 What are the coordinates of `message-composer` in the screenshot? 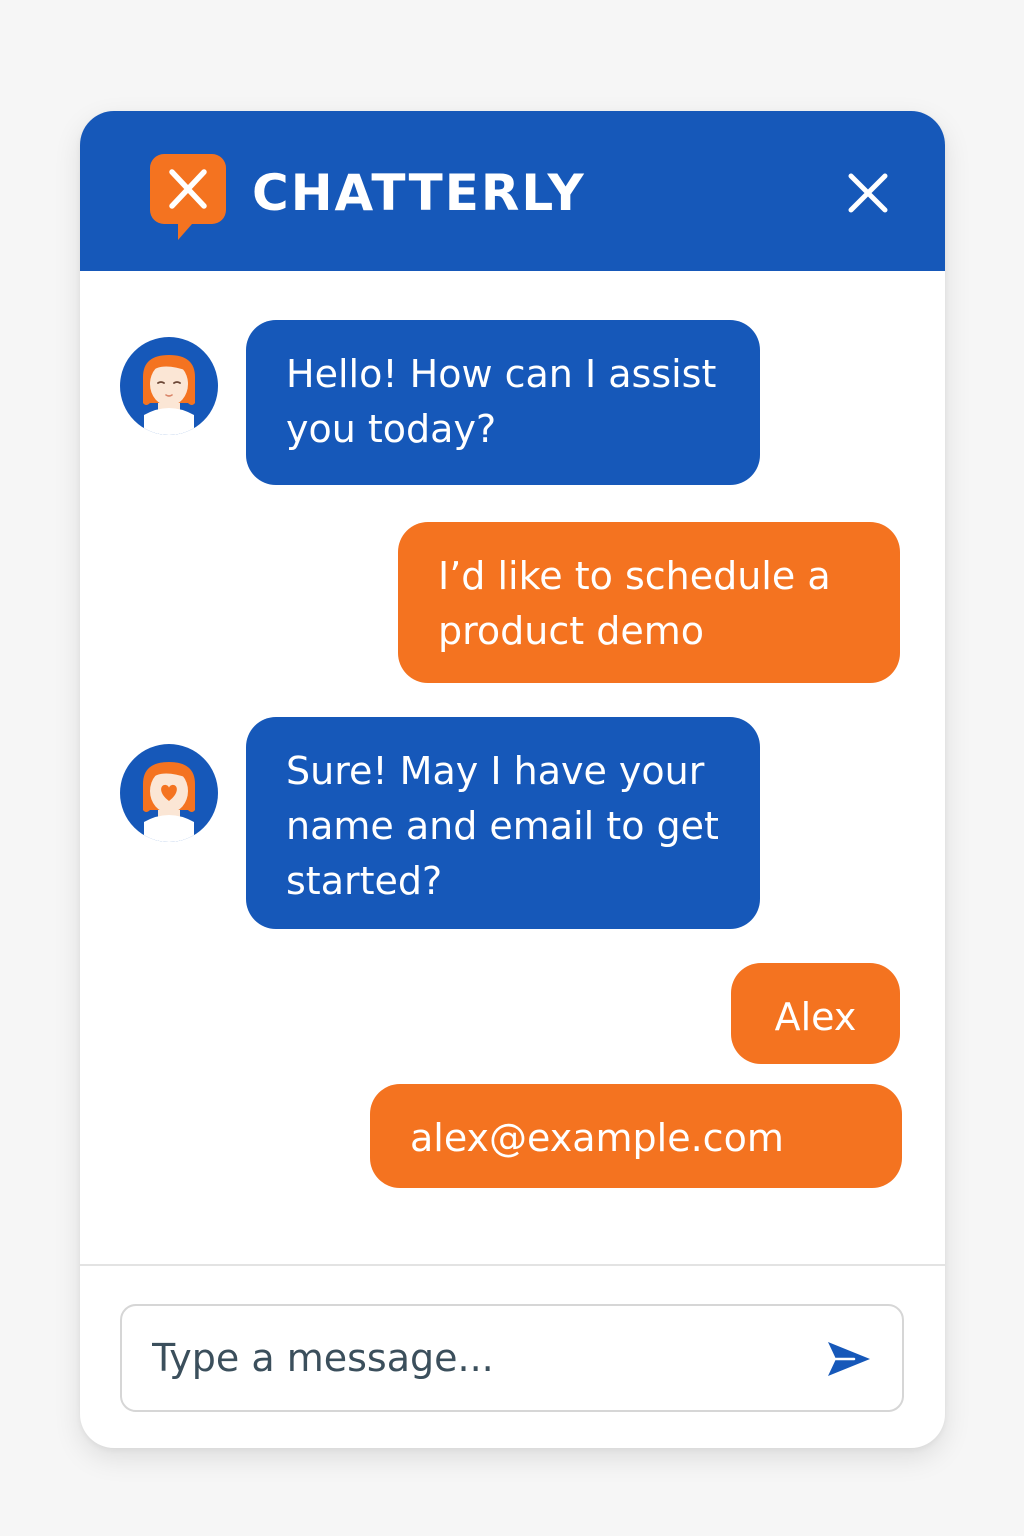 It's located at (512, 1358).